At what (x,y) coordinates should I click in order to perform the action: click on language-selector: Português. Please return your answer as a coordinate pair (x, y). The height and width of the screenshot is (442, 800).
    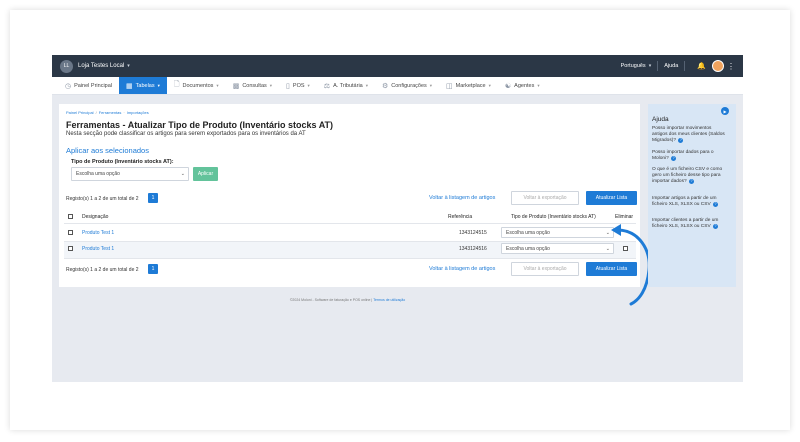
    Looking at the image, I should click on (633, 66).